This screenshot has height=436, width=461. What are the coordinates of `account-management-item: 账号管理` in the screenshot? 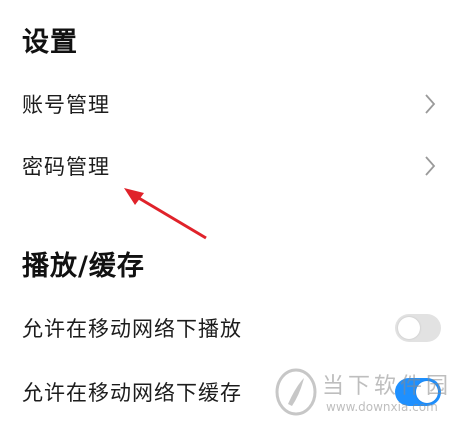 It's located at (230, 104).